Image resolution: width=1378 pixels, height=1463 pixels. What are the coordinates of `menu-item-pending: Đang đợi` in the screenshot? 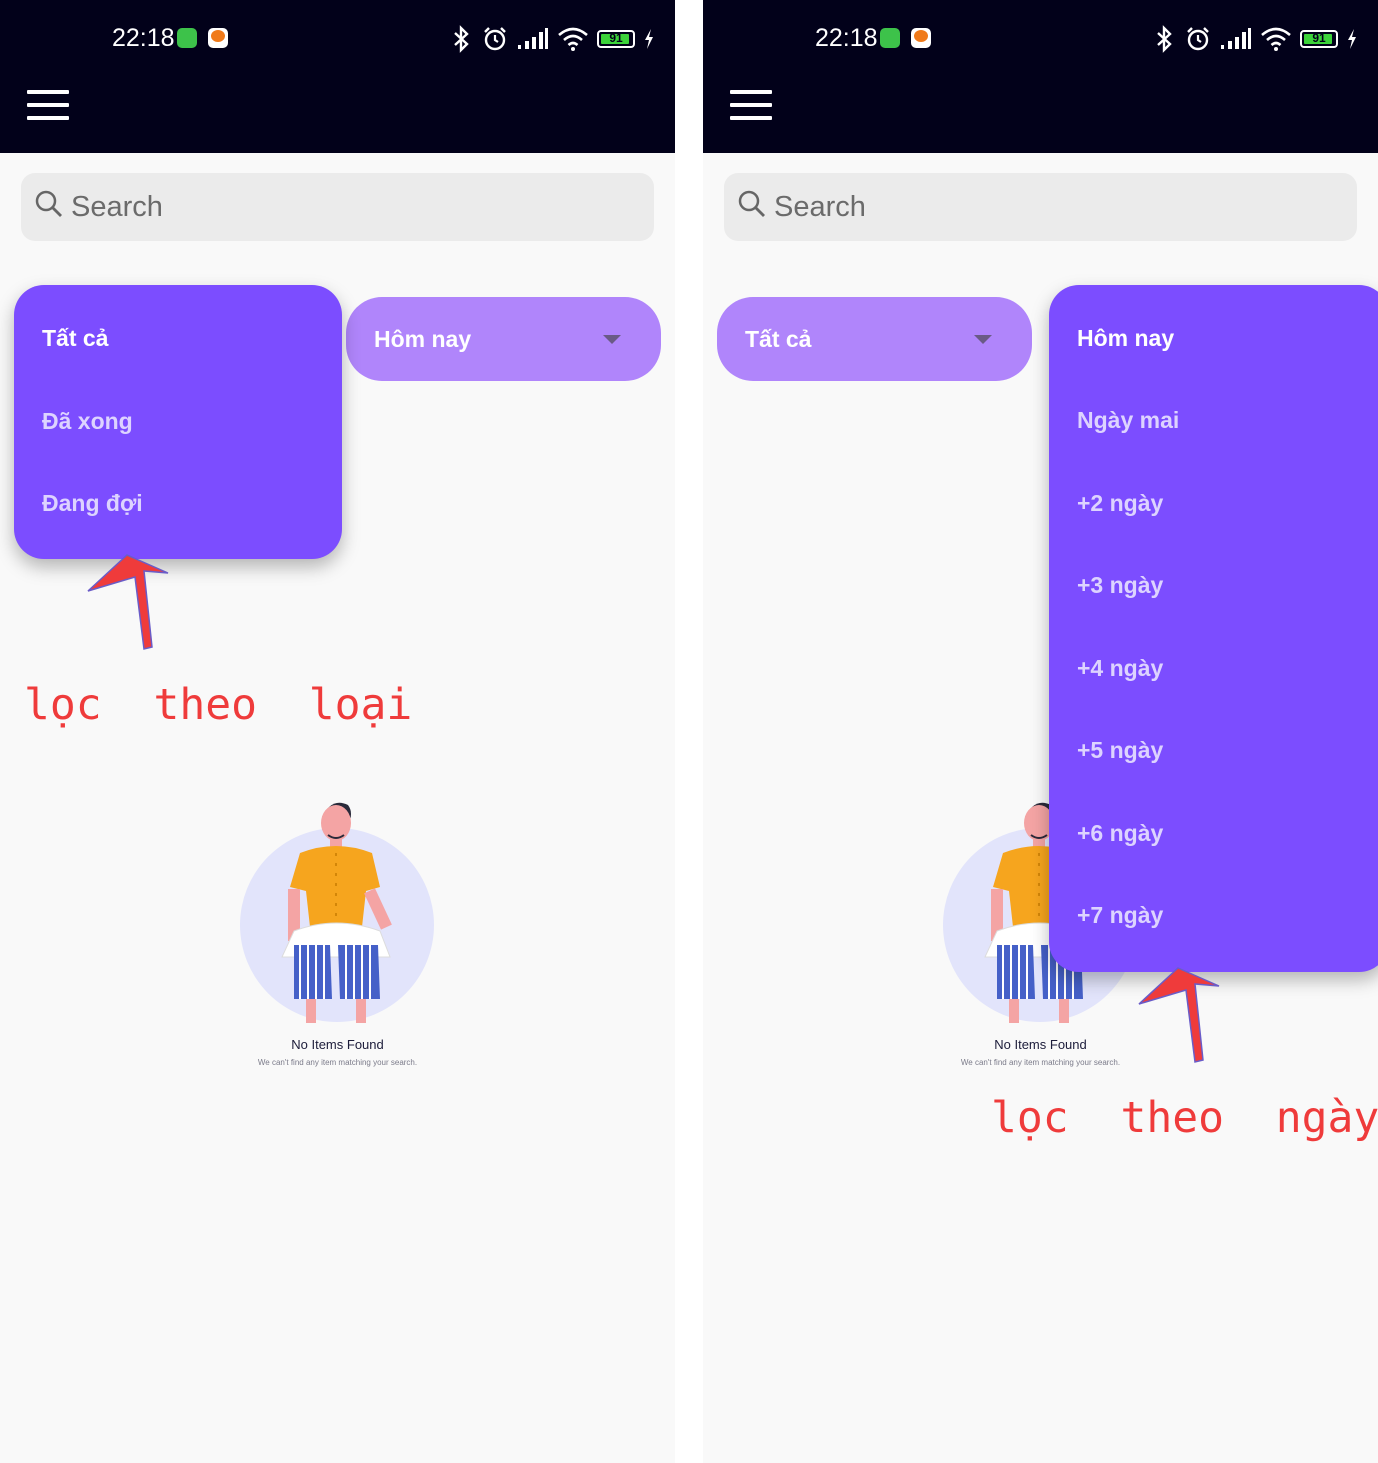 It's located at (92, 503).